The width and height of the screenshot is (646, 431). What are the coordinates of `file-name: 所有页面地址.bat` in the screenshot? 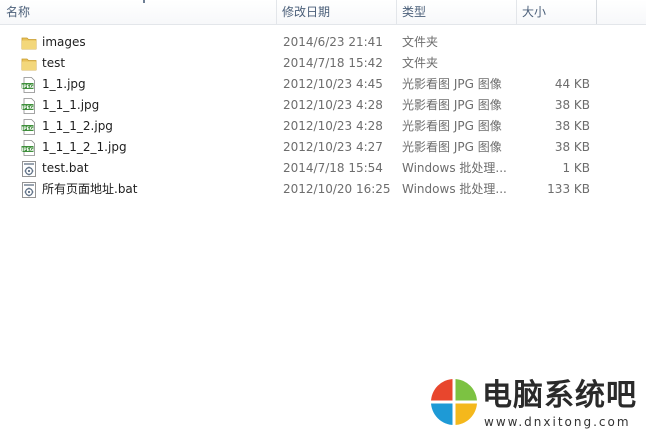 It's located at (90, 189).